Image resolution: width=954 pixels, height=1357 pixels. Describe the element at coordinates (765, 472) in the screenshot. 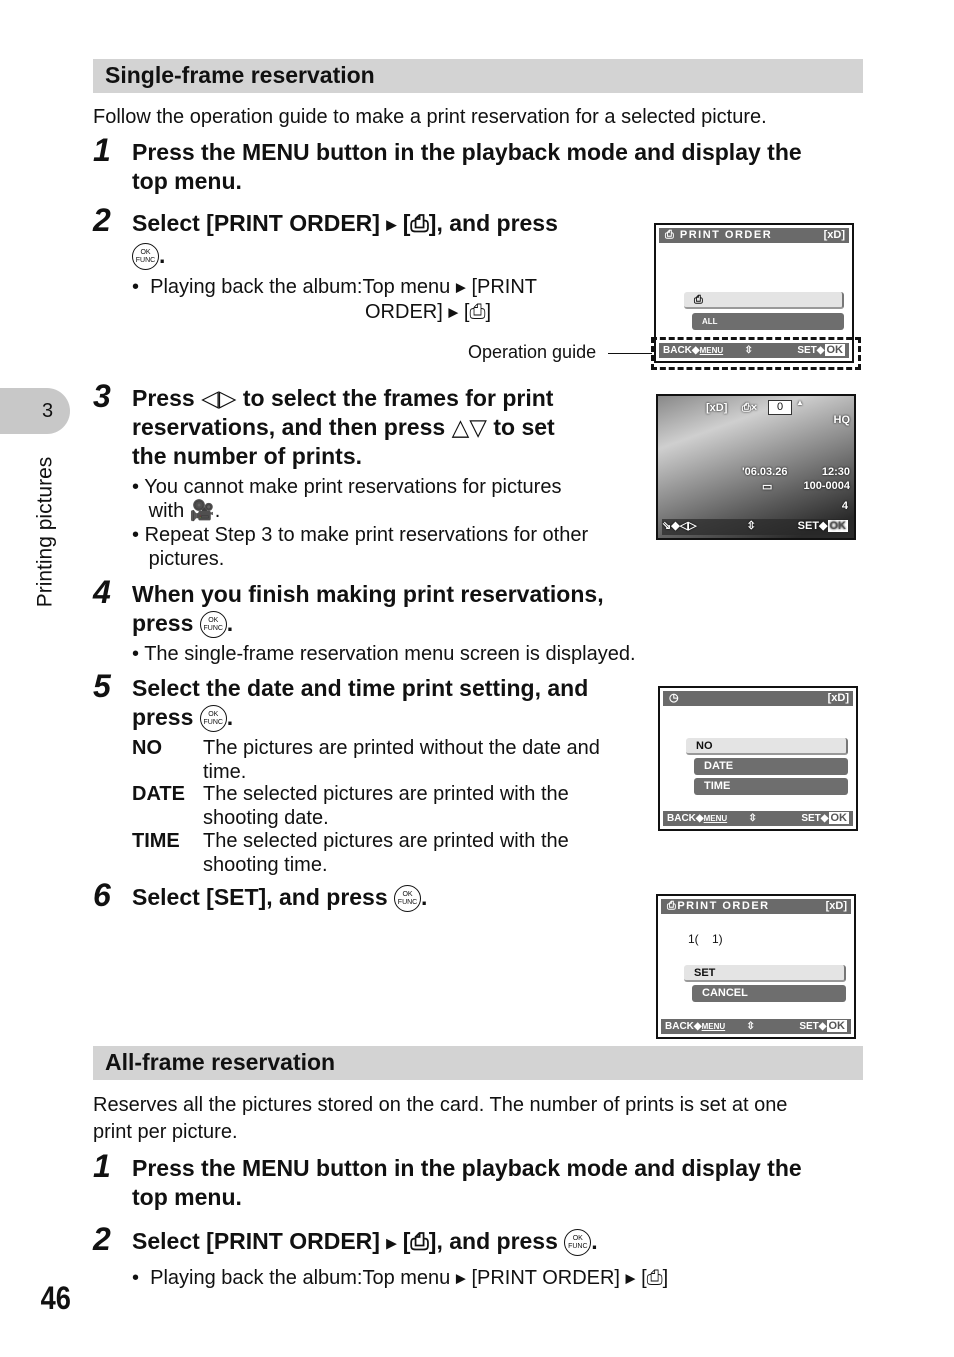

I see `date: '06.03.26` at that location.